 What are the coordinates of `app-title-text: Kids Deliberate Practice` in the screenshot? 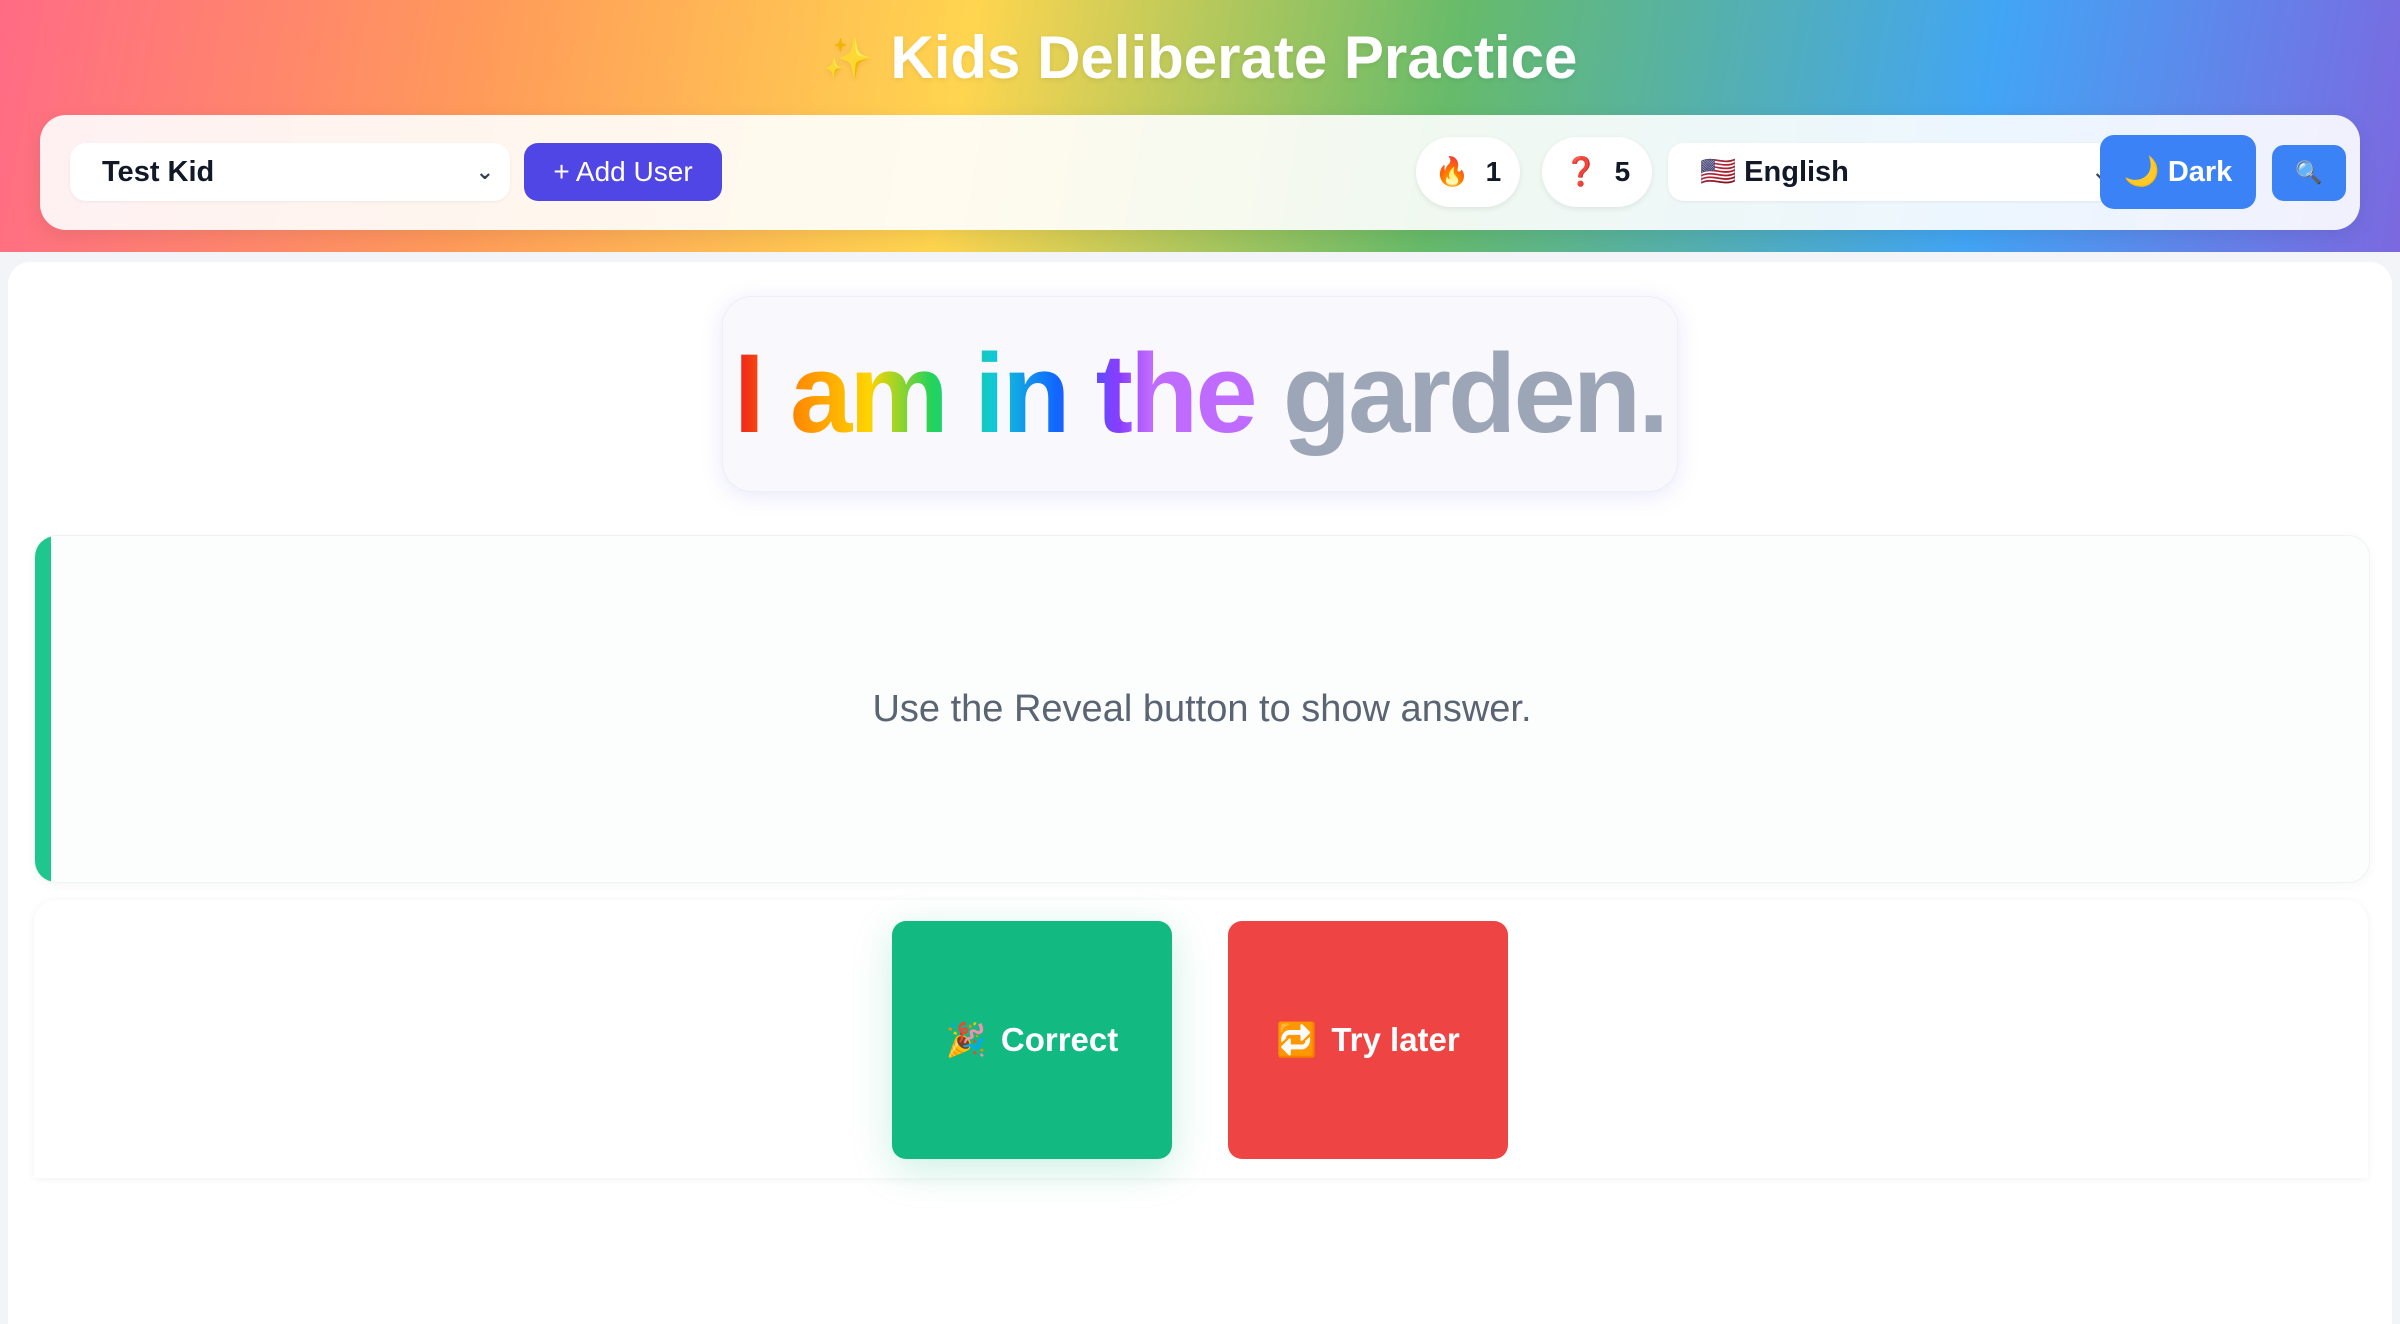 It's located at (1234, 57).